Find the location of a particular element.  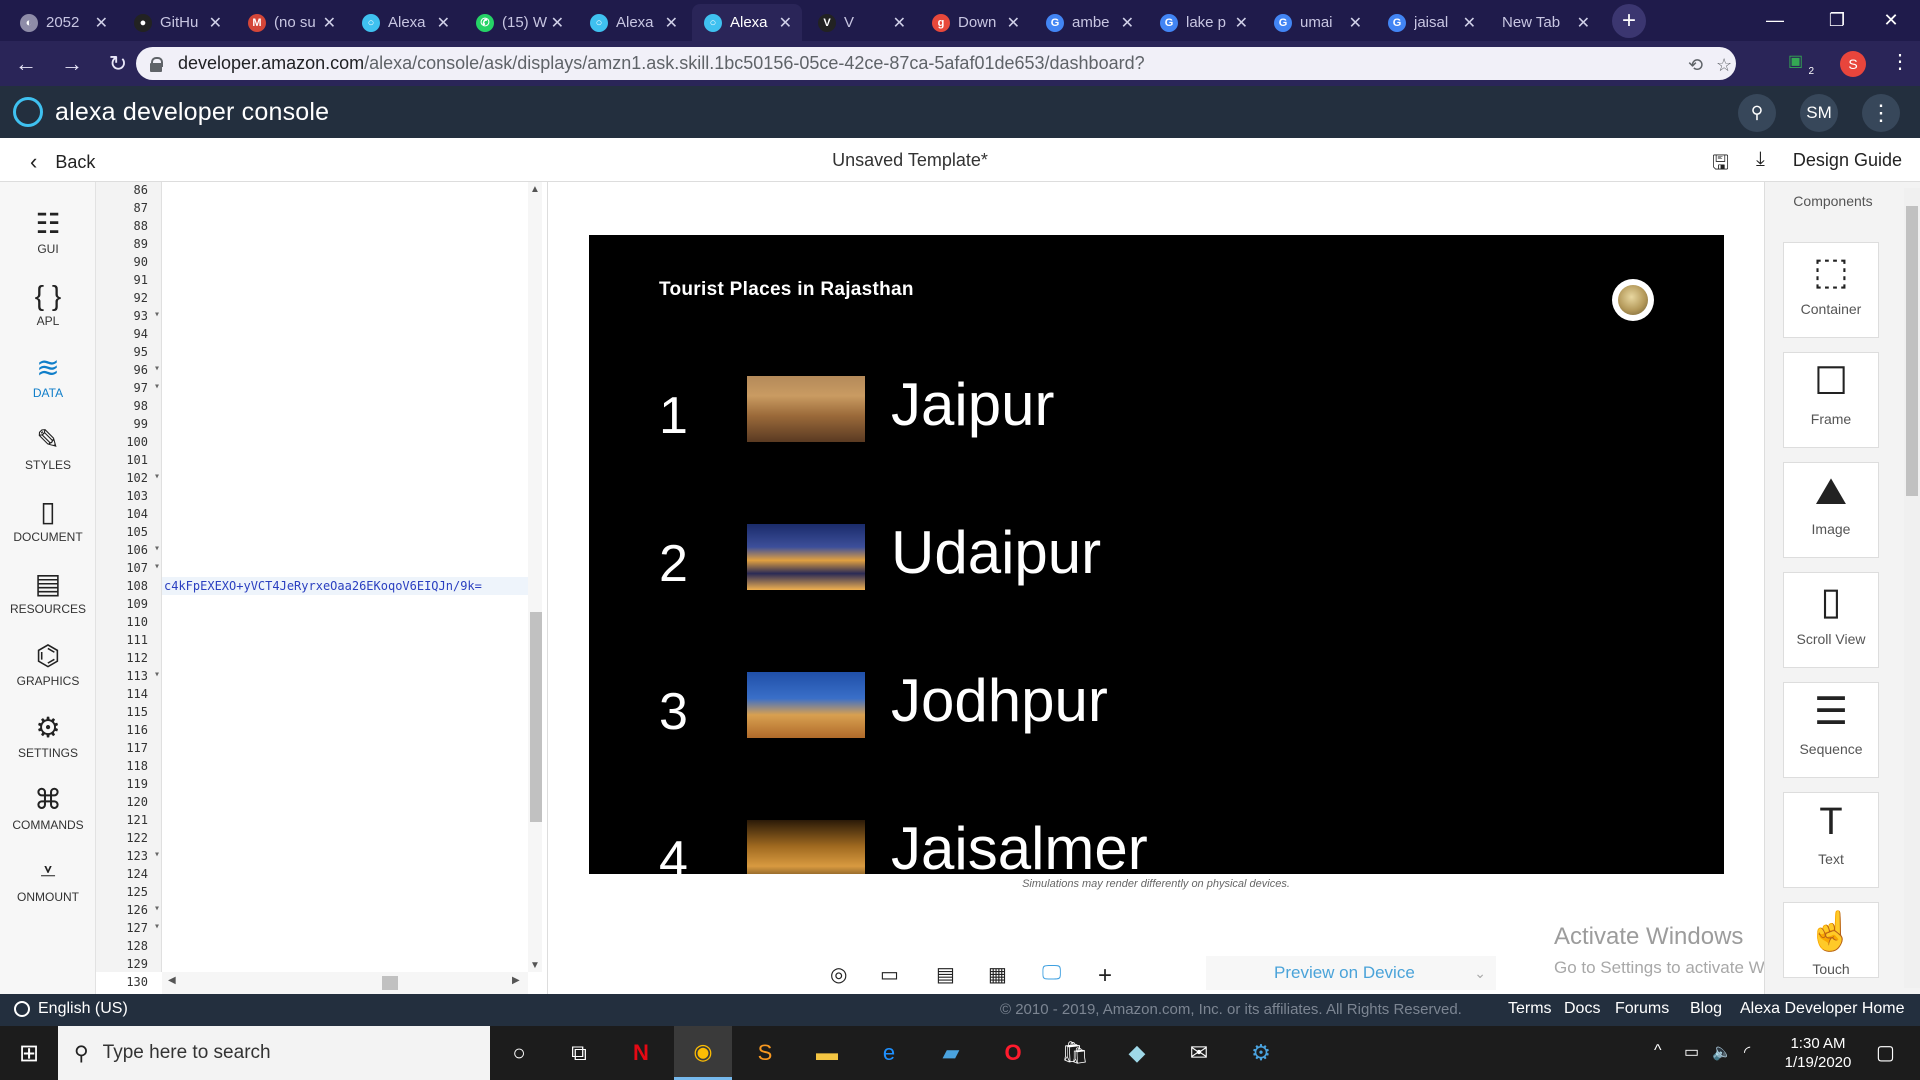

browser-back-icon: ← is located at coordinates (26, 64).